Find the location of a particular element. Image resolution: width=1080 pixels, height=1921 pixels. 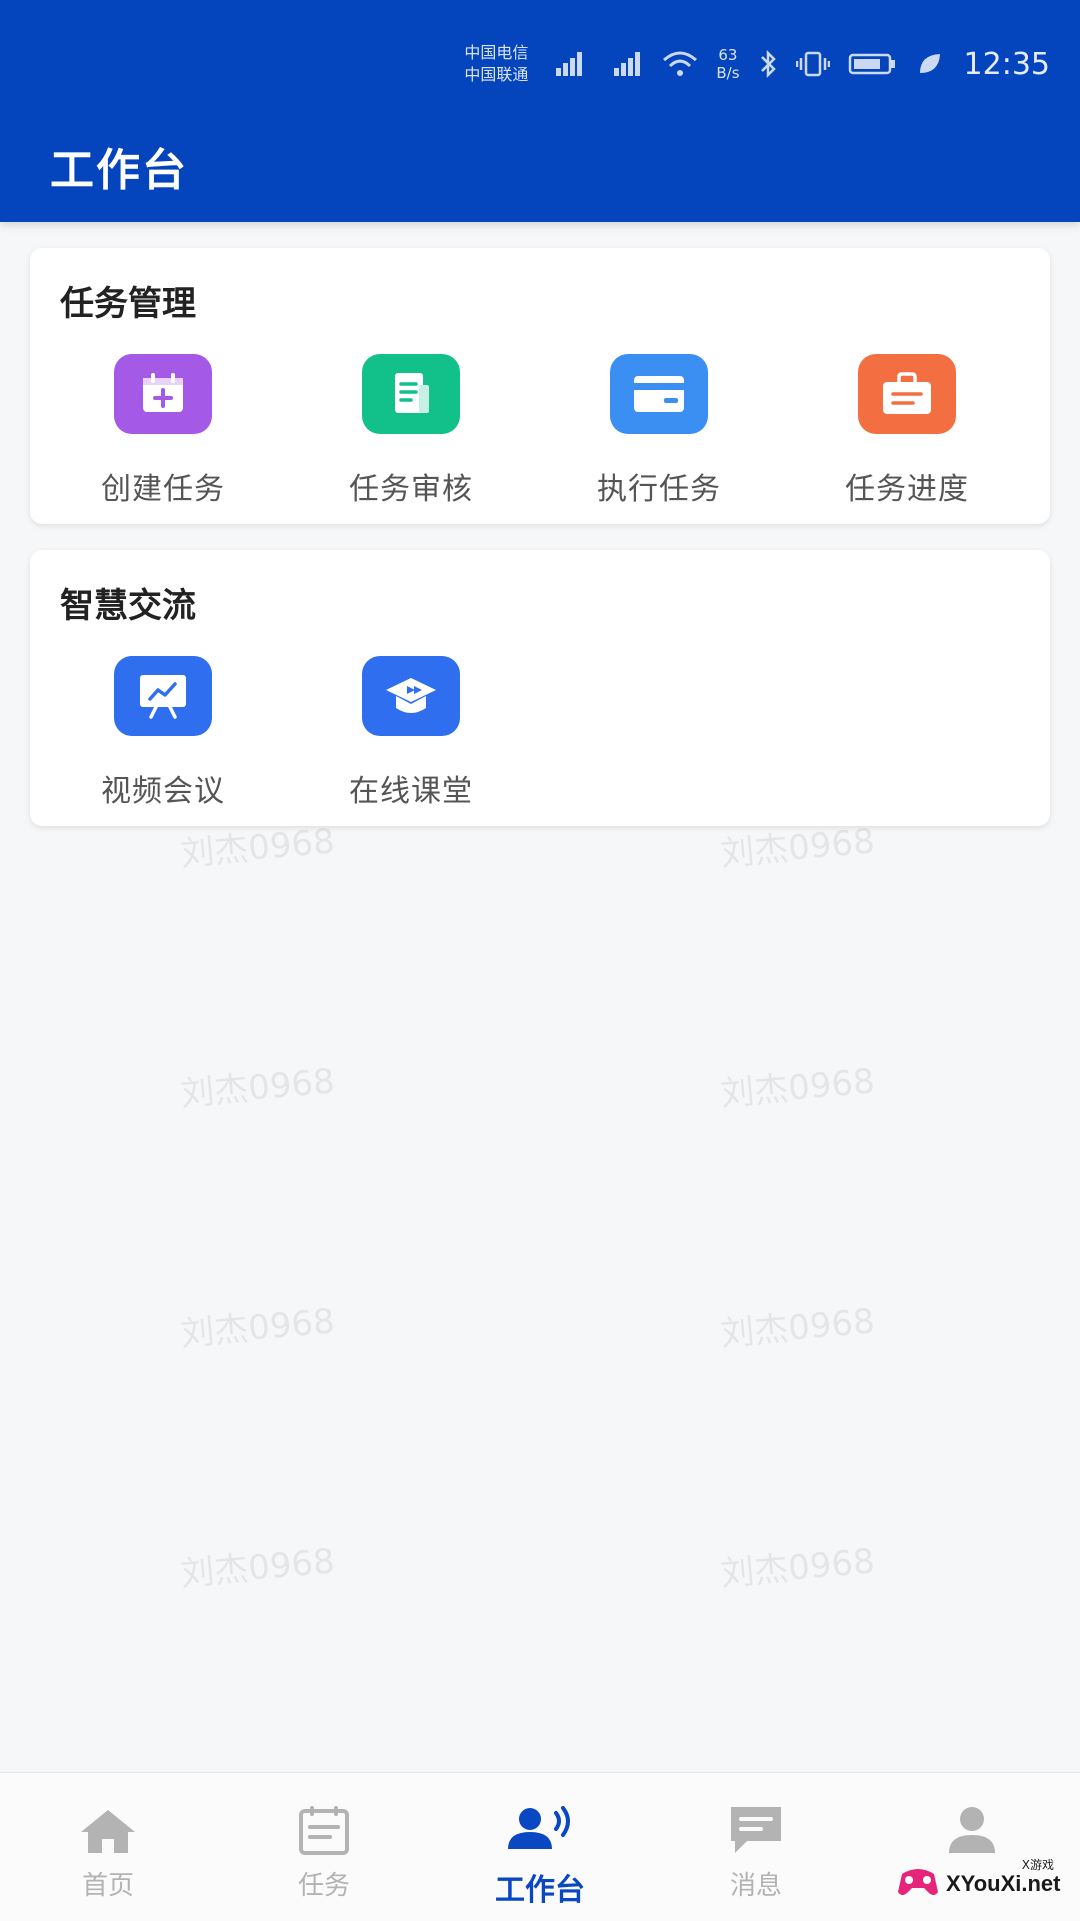

task-management-title: 任务管理 is located at coordinates (128, 304).